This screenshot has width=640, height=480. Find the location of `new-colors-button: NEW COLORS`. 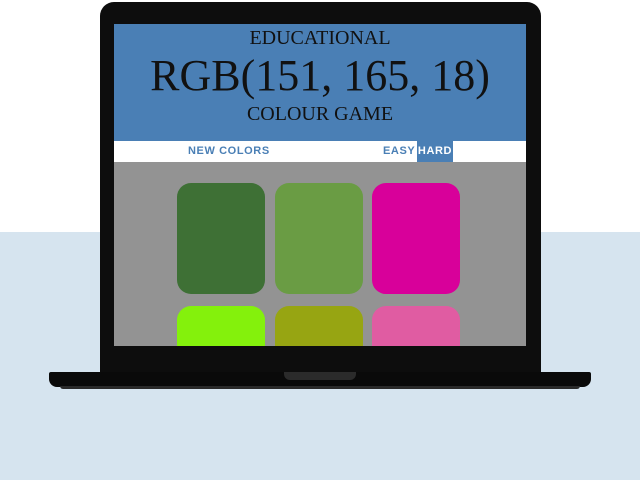

new-colors-button: NEW COLORS is located at coordinates (229, 151).